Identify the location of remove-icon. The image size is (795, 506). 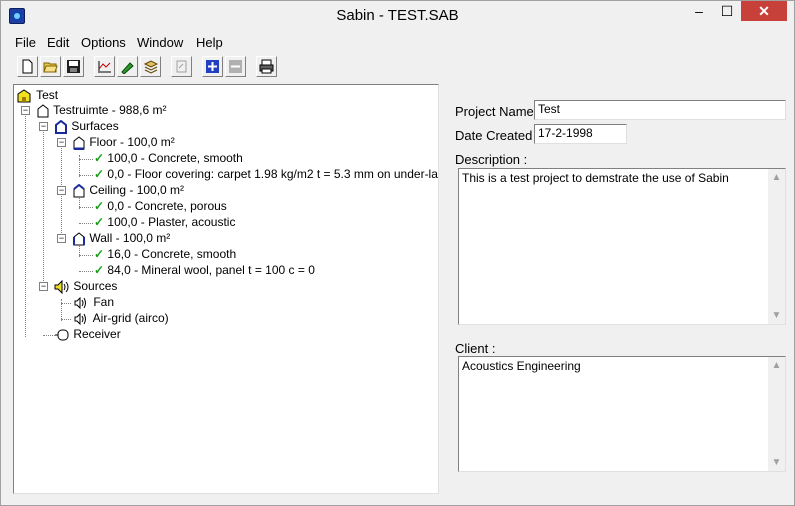
(235, 66).